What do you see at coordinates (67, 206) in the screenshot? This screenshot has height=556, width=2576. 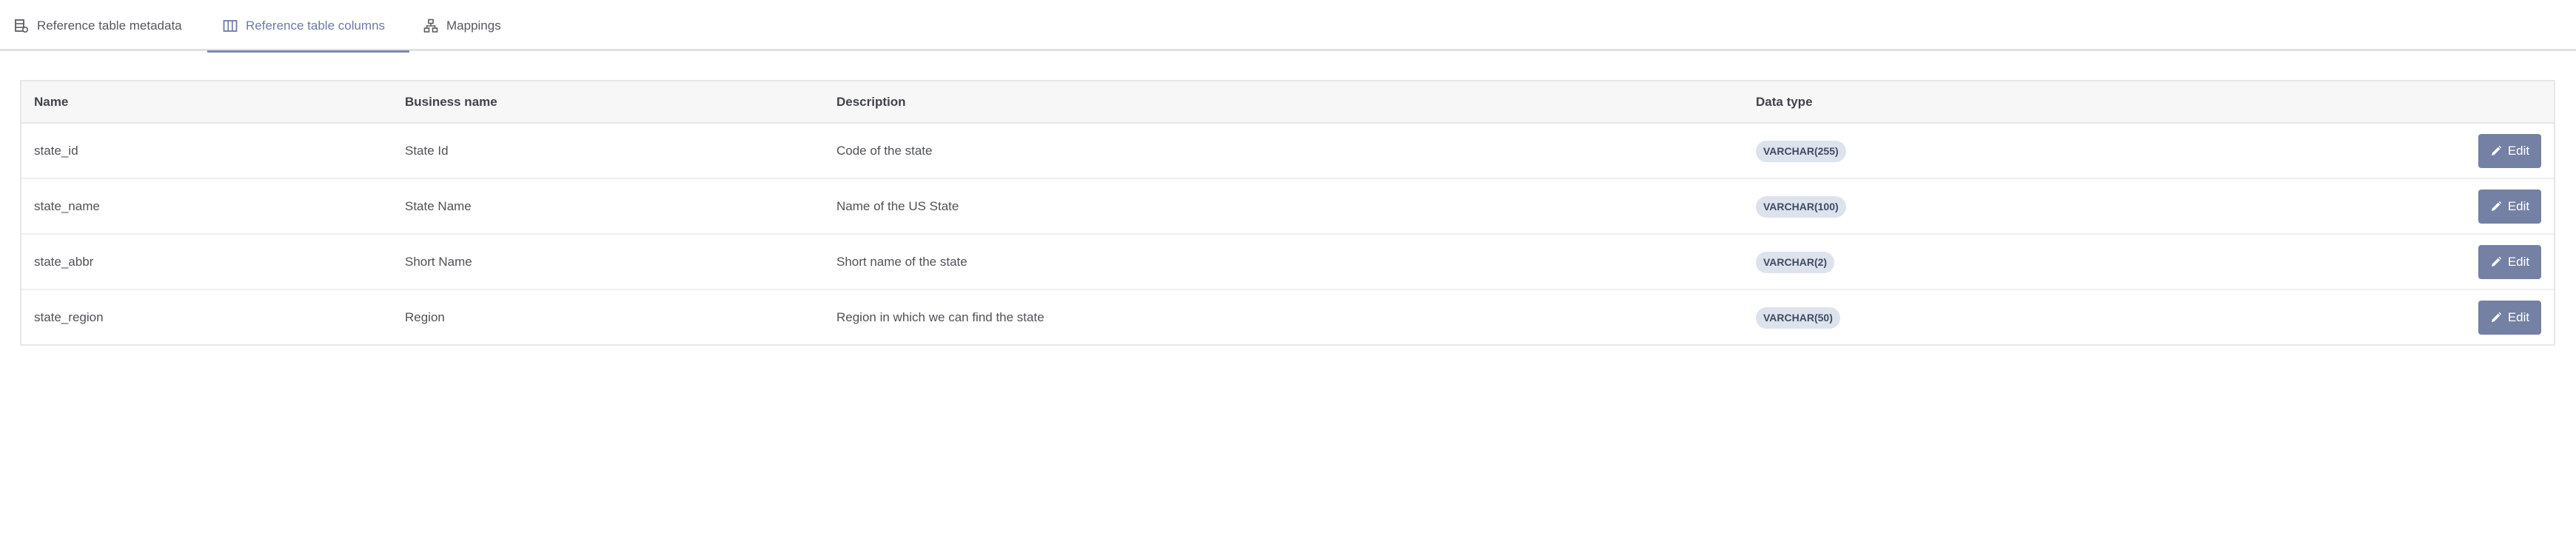 I see `cell-name: state_name` at bounding box center [67, 206].